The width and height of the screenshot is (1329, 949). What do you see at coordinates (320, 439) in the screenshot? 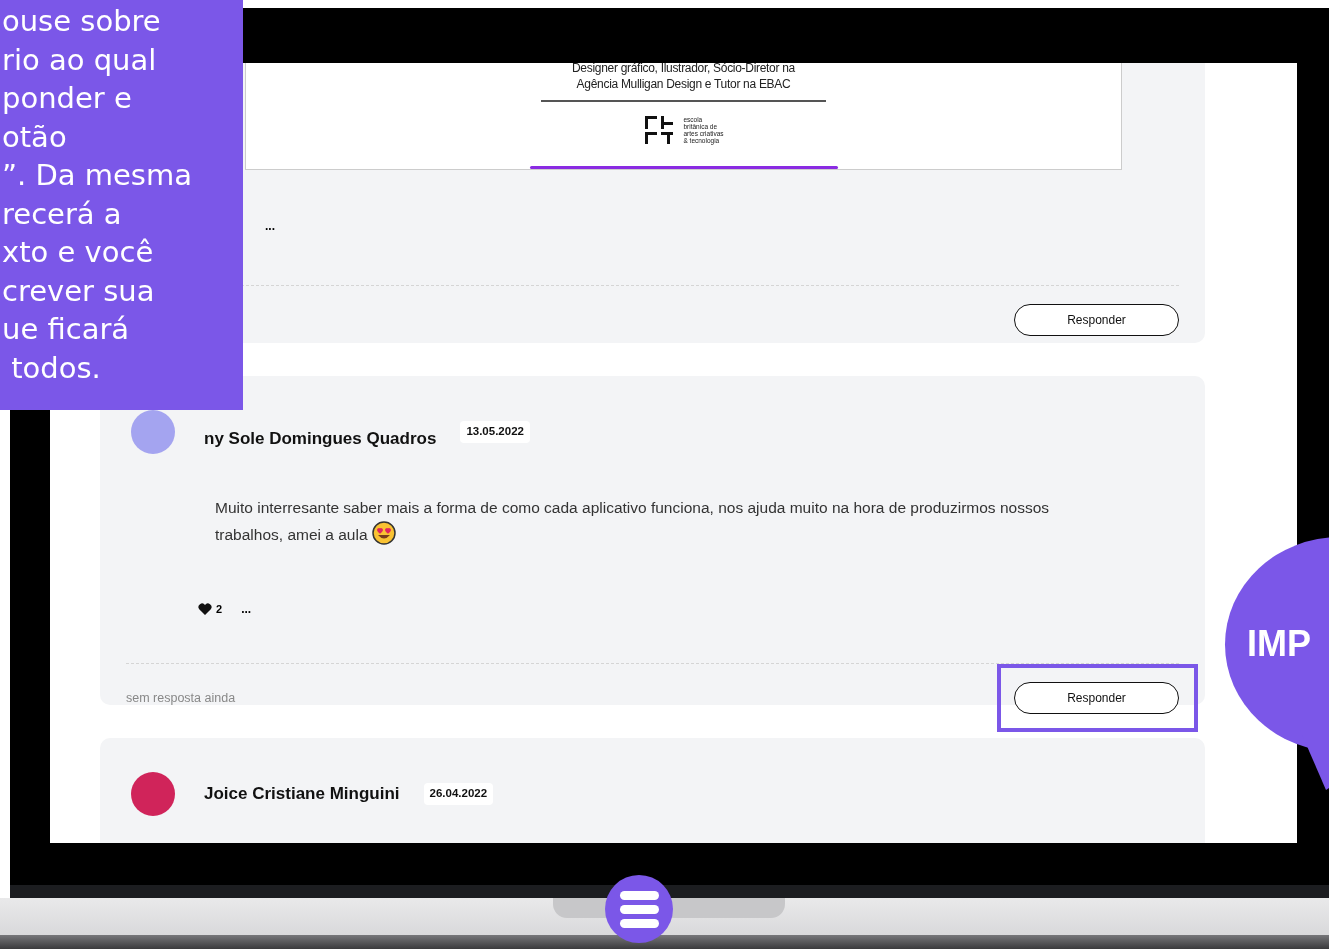
I see `author-name: ny Sole Domingues Quadros` at bounding box center [320, 439].